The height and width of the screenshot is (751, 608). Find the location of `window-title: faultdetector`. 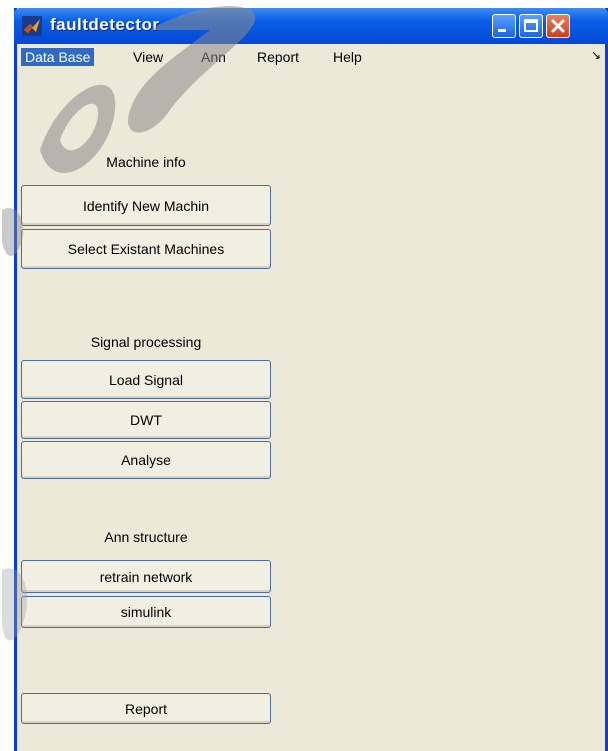

window-title: faultdetector is located at coordinates (105, 24).